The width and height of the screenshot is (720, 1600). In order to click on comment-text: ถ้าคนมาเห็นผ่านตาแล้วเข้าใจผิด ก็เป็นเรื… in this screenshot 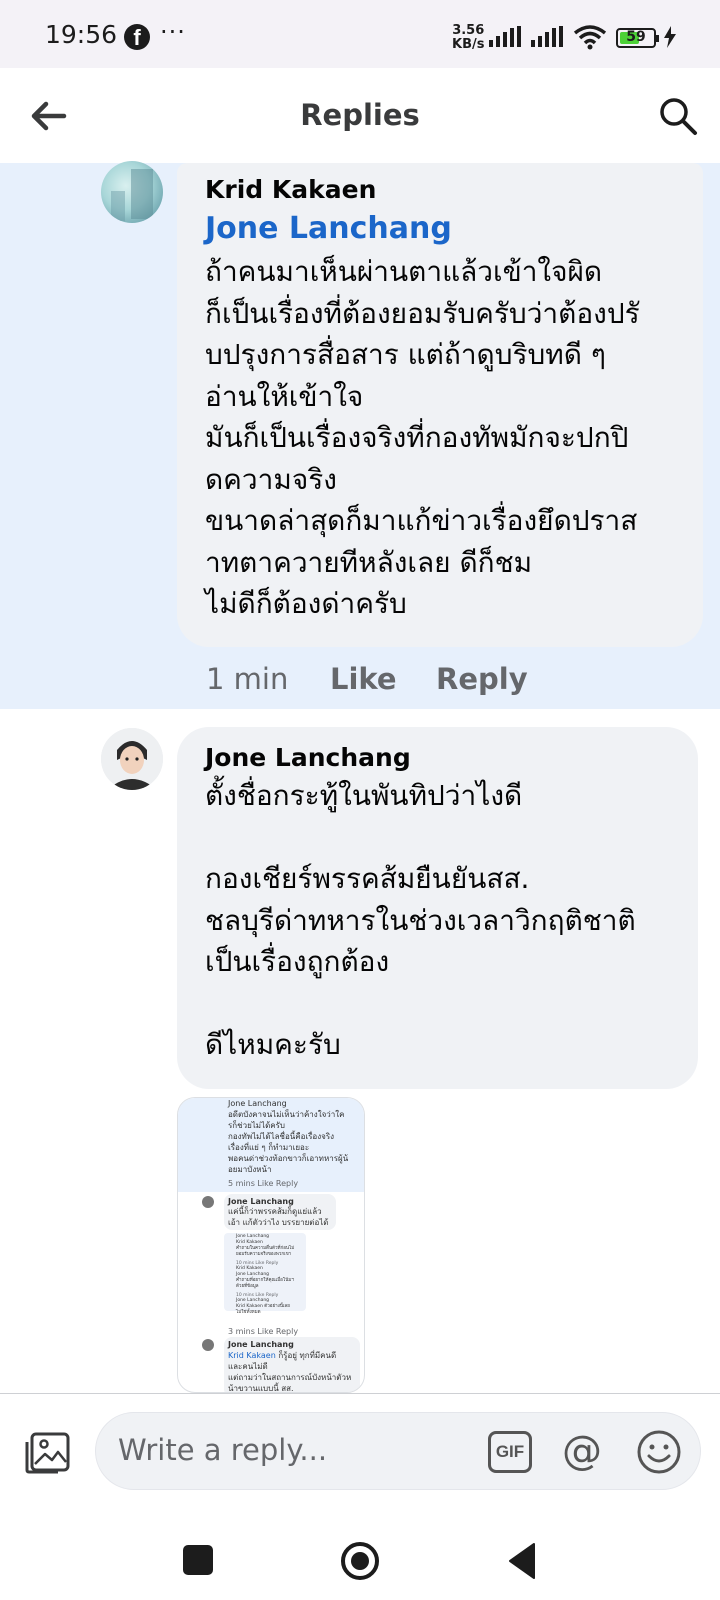, I will do `click(422, 437)`.